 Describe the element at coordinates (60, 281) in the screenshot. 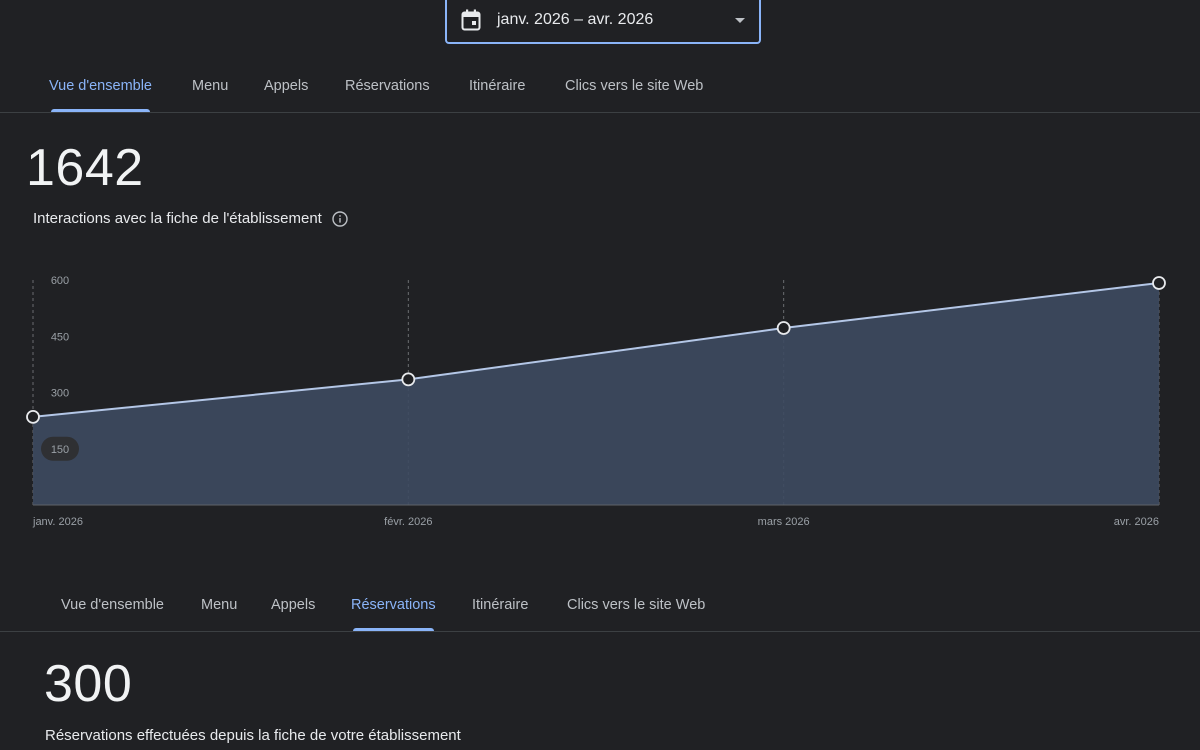

I see `y-tick-label: 600` at that location.